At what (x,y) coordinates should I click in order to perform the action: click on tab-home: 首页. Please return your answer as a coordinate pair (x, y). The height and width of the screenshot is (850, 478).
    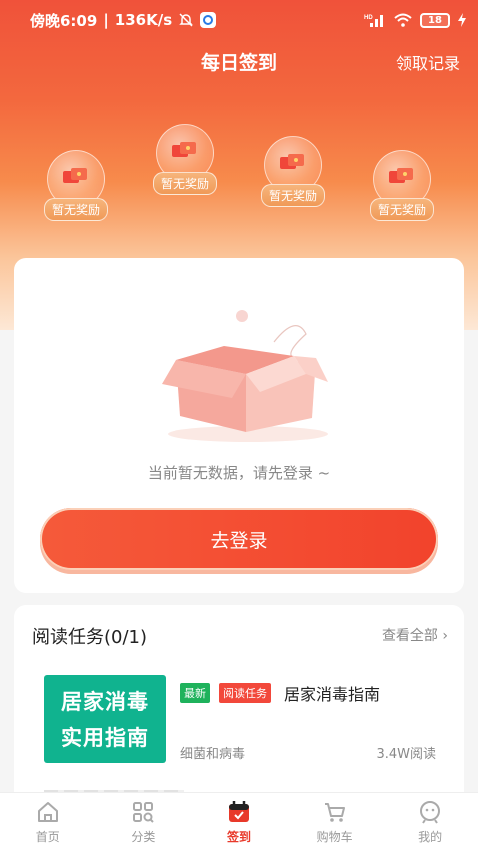
    Looking at the image, I should click on (48, 821).